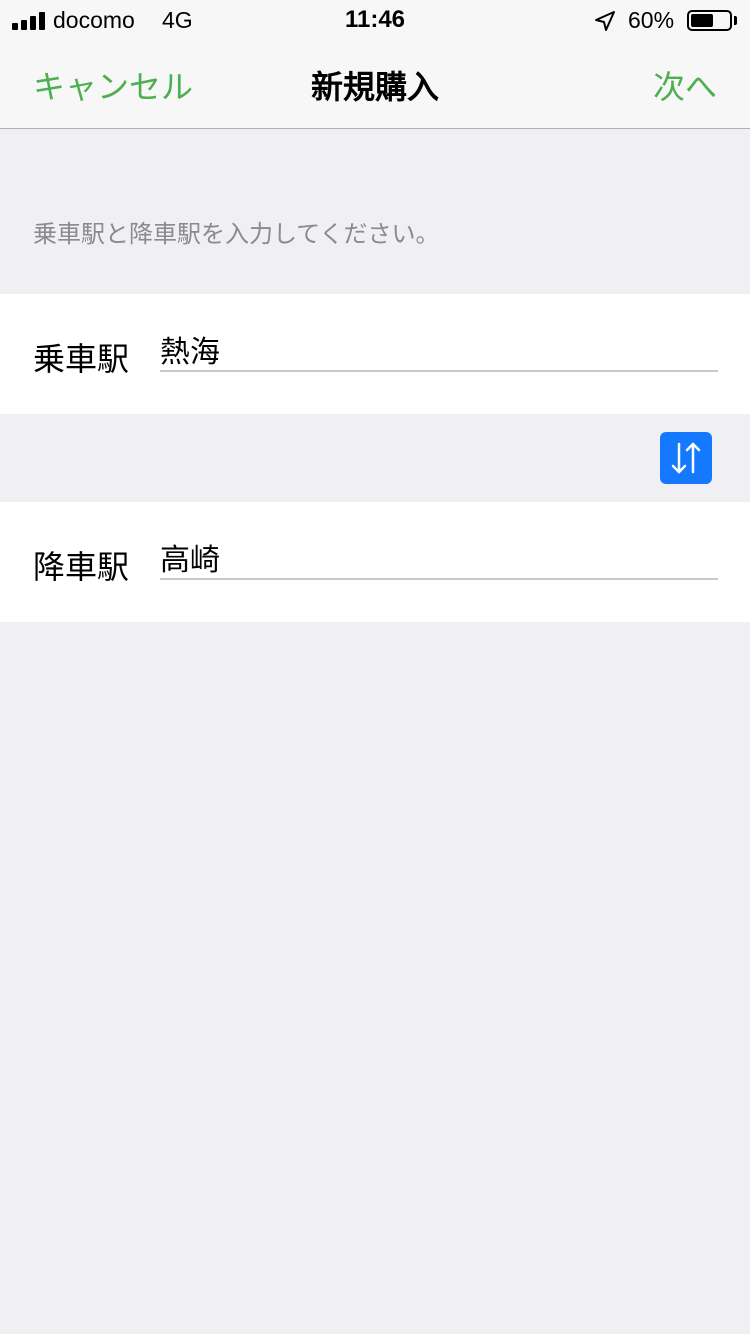  I want to click on page-title: 新規購入, so click(374, 87).